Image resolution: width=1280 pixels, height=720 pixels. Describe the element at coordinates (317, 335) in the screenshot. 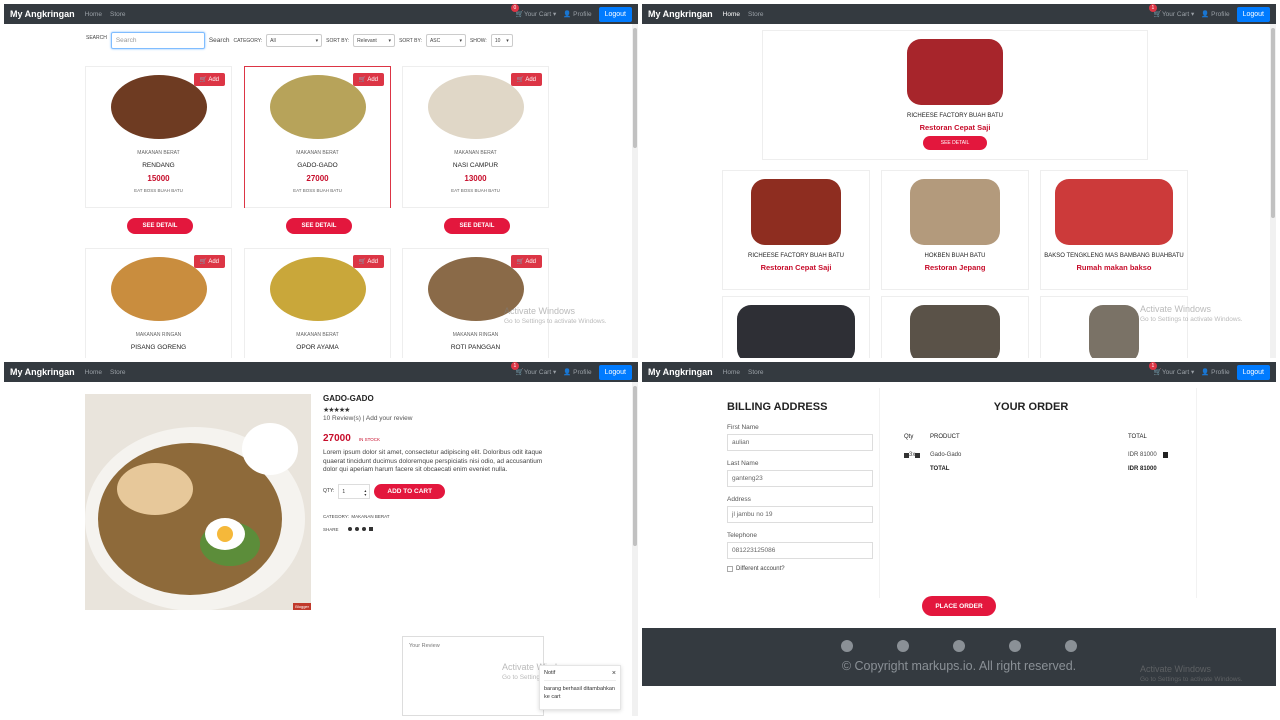

I see `product-category: MAKANAN BERAT` at that location.